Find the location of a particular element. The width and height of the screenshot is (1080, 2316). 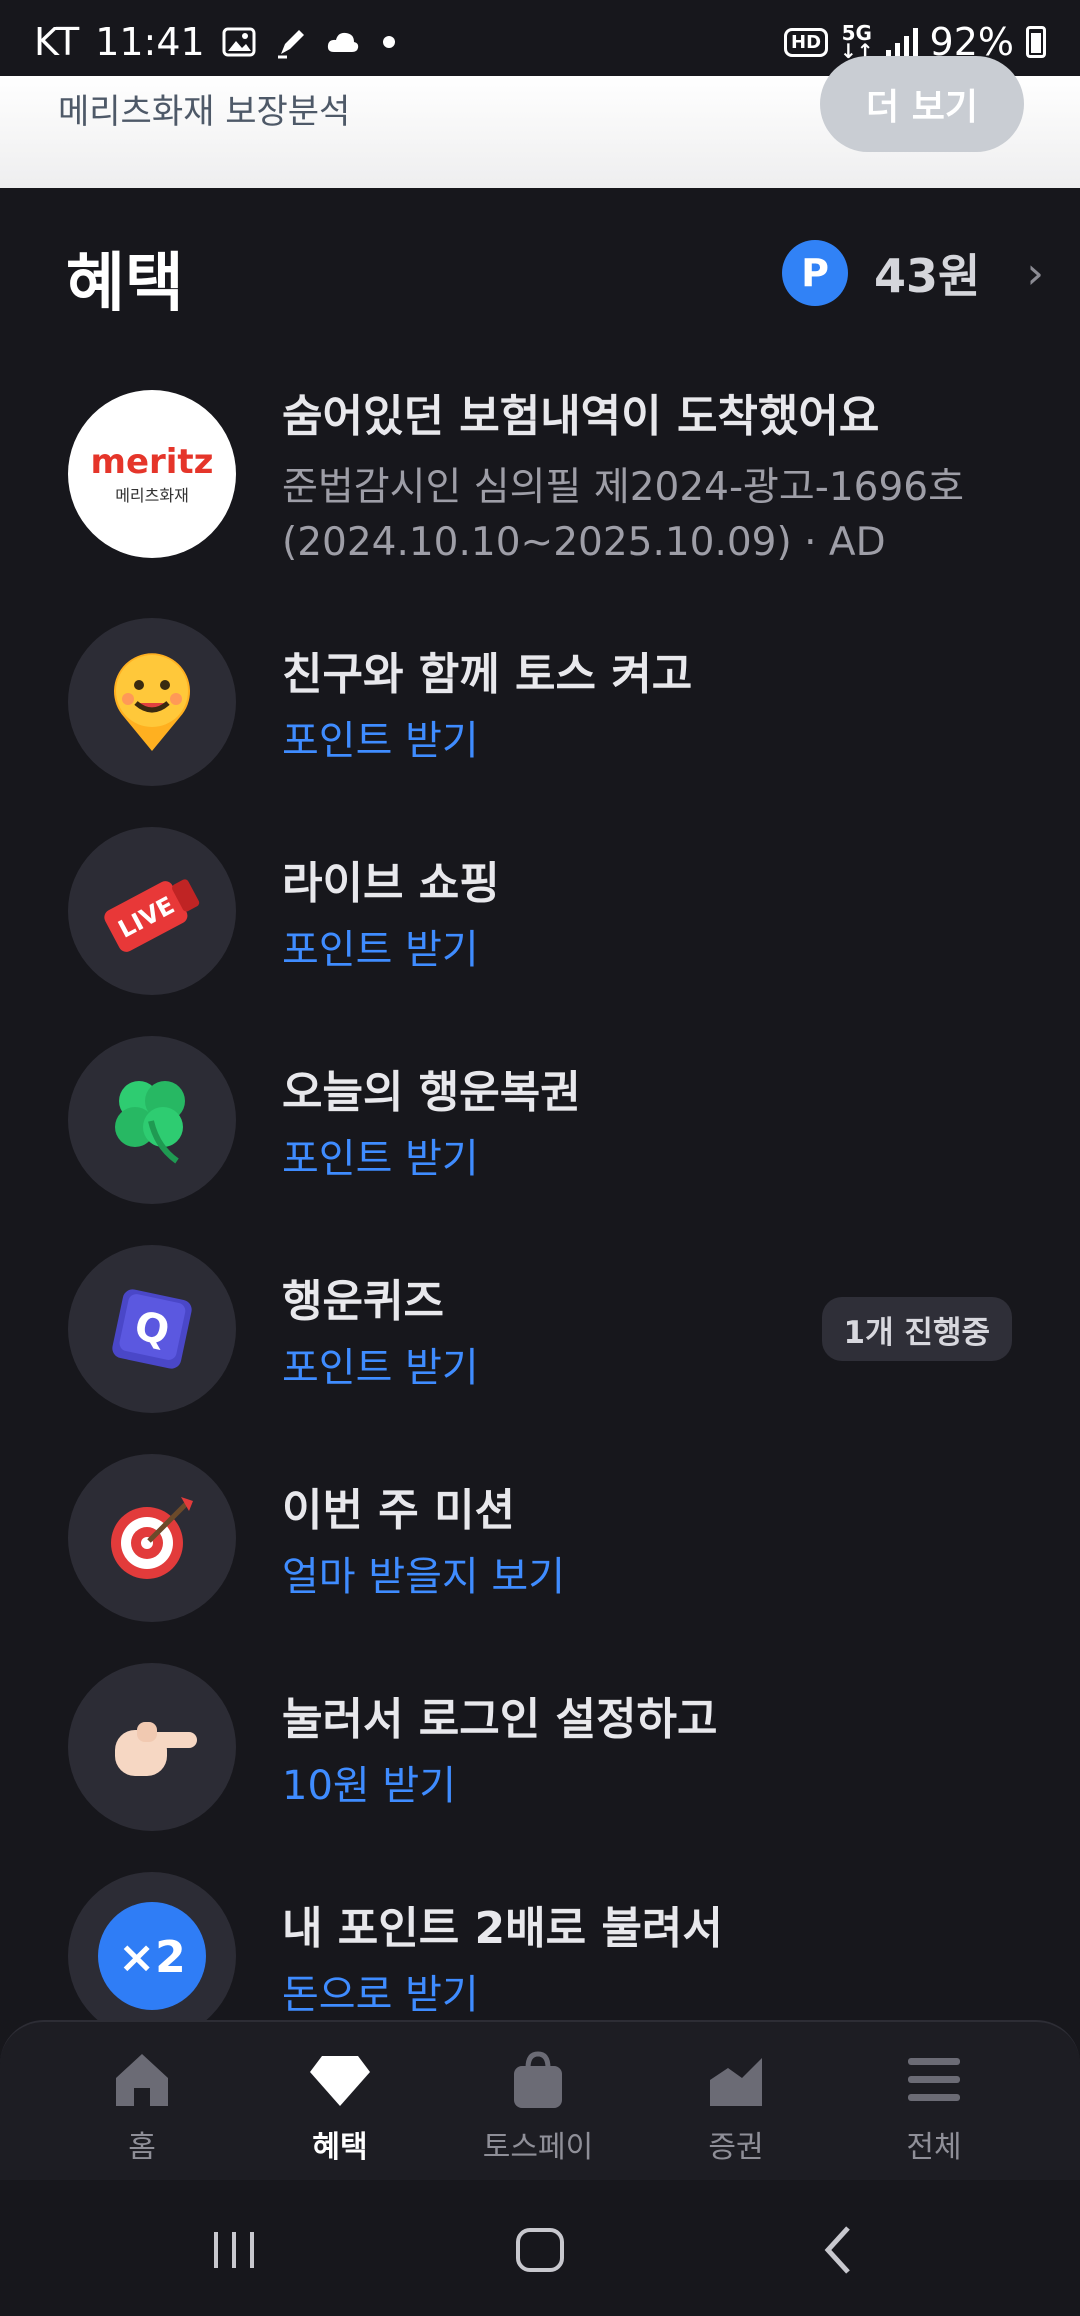

clover-icon is located at coordinates (152, 1120).